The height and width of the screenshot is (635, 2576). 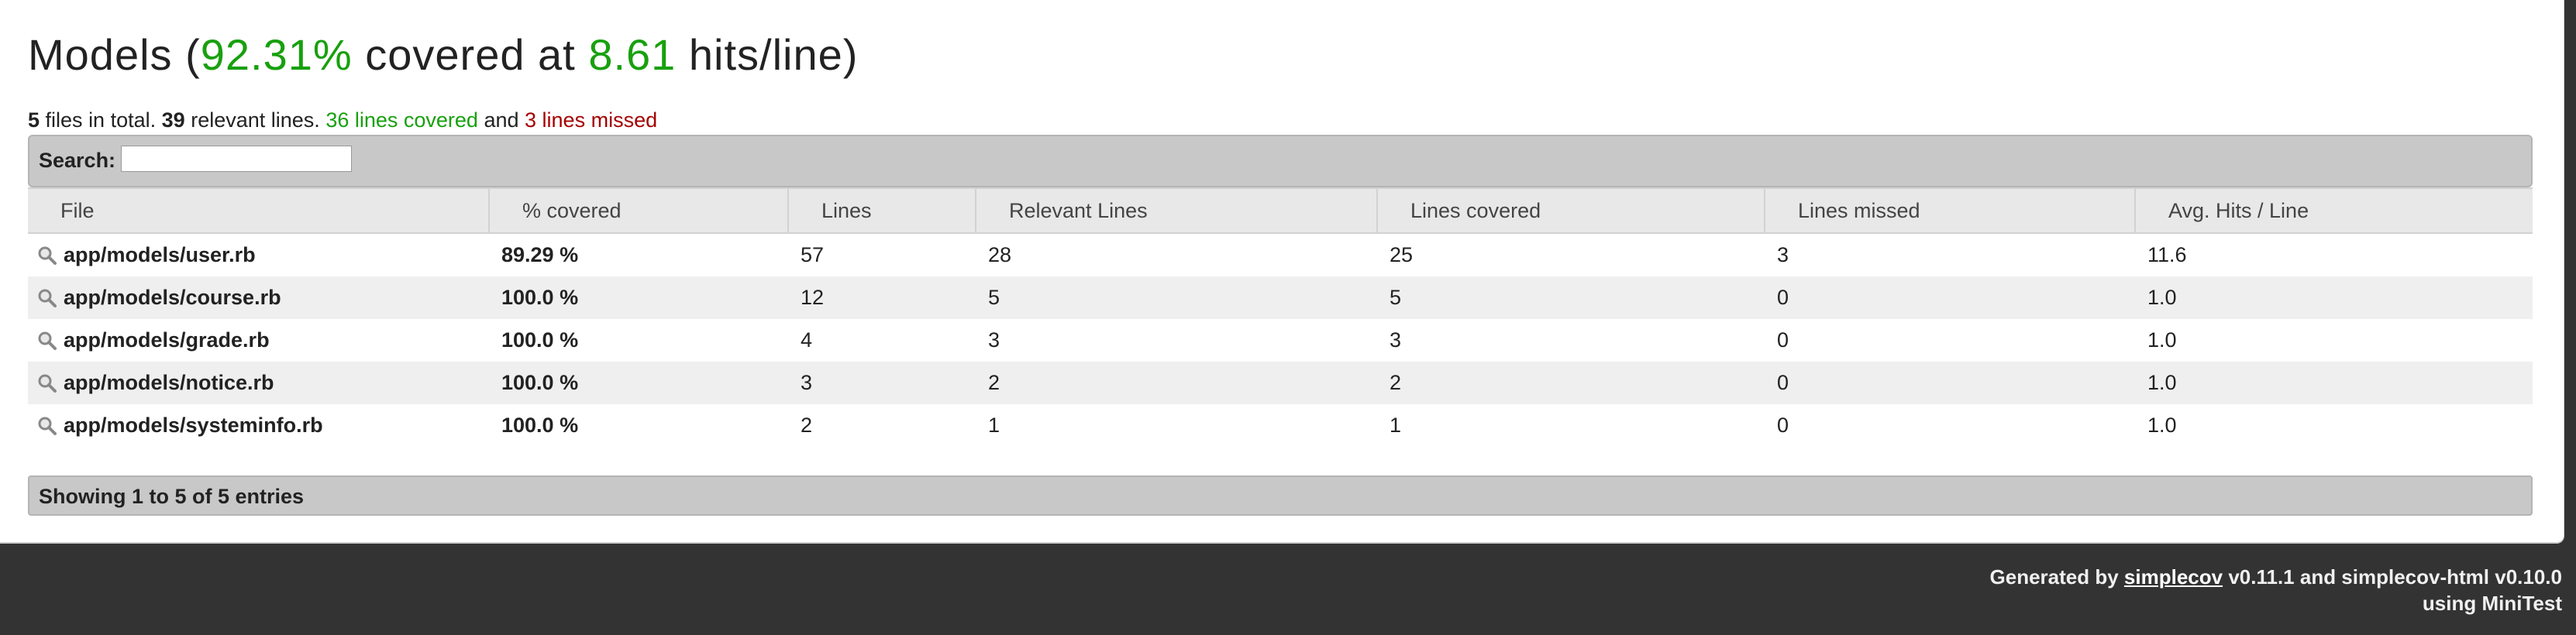 I want to click on table-row: app/models/grade.rb 100.0 % 4 3 3 0 1.0, so click(x=1280, y=340).